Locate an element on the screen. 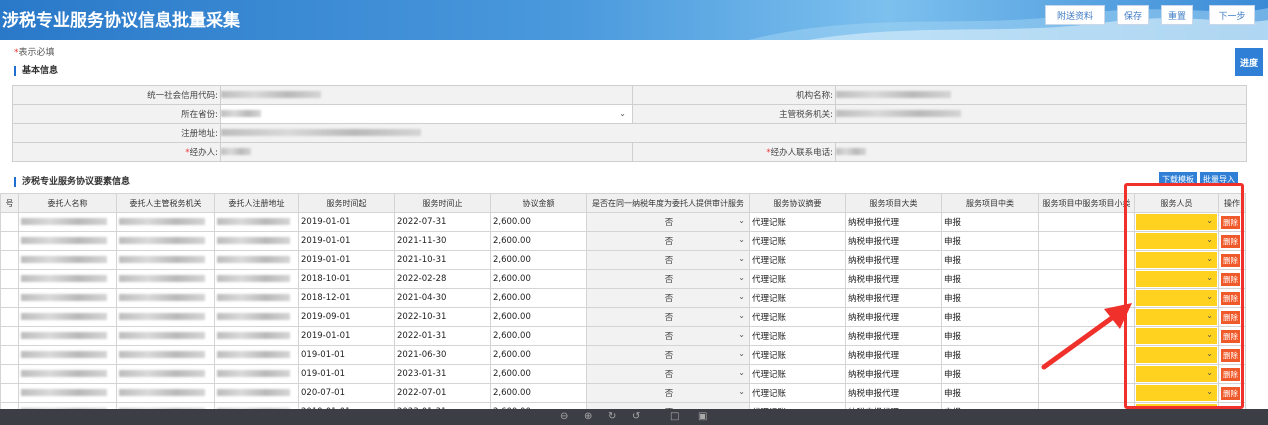 This screenshot has height=425, width=1268. org-name-field is located at coordinates (1041, 95).